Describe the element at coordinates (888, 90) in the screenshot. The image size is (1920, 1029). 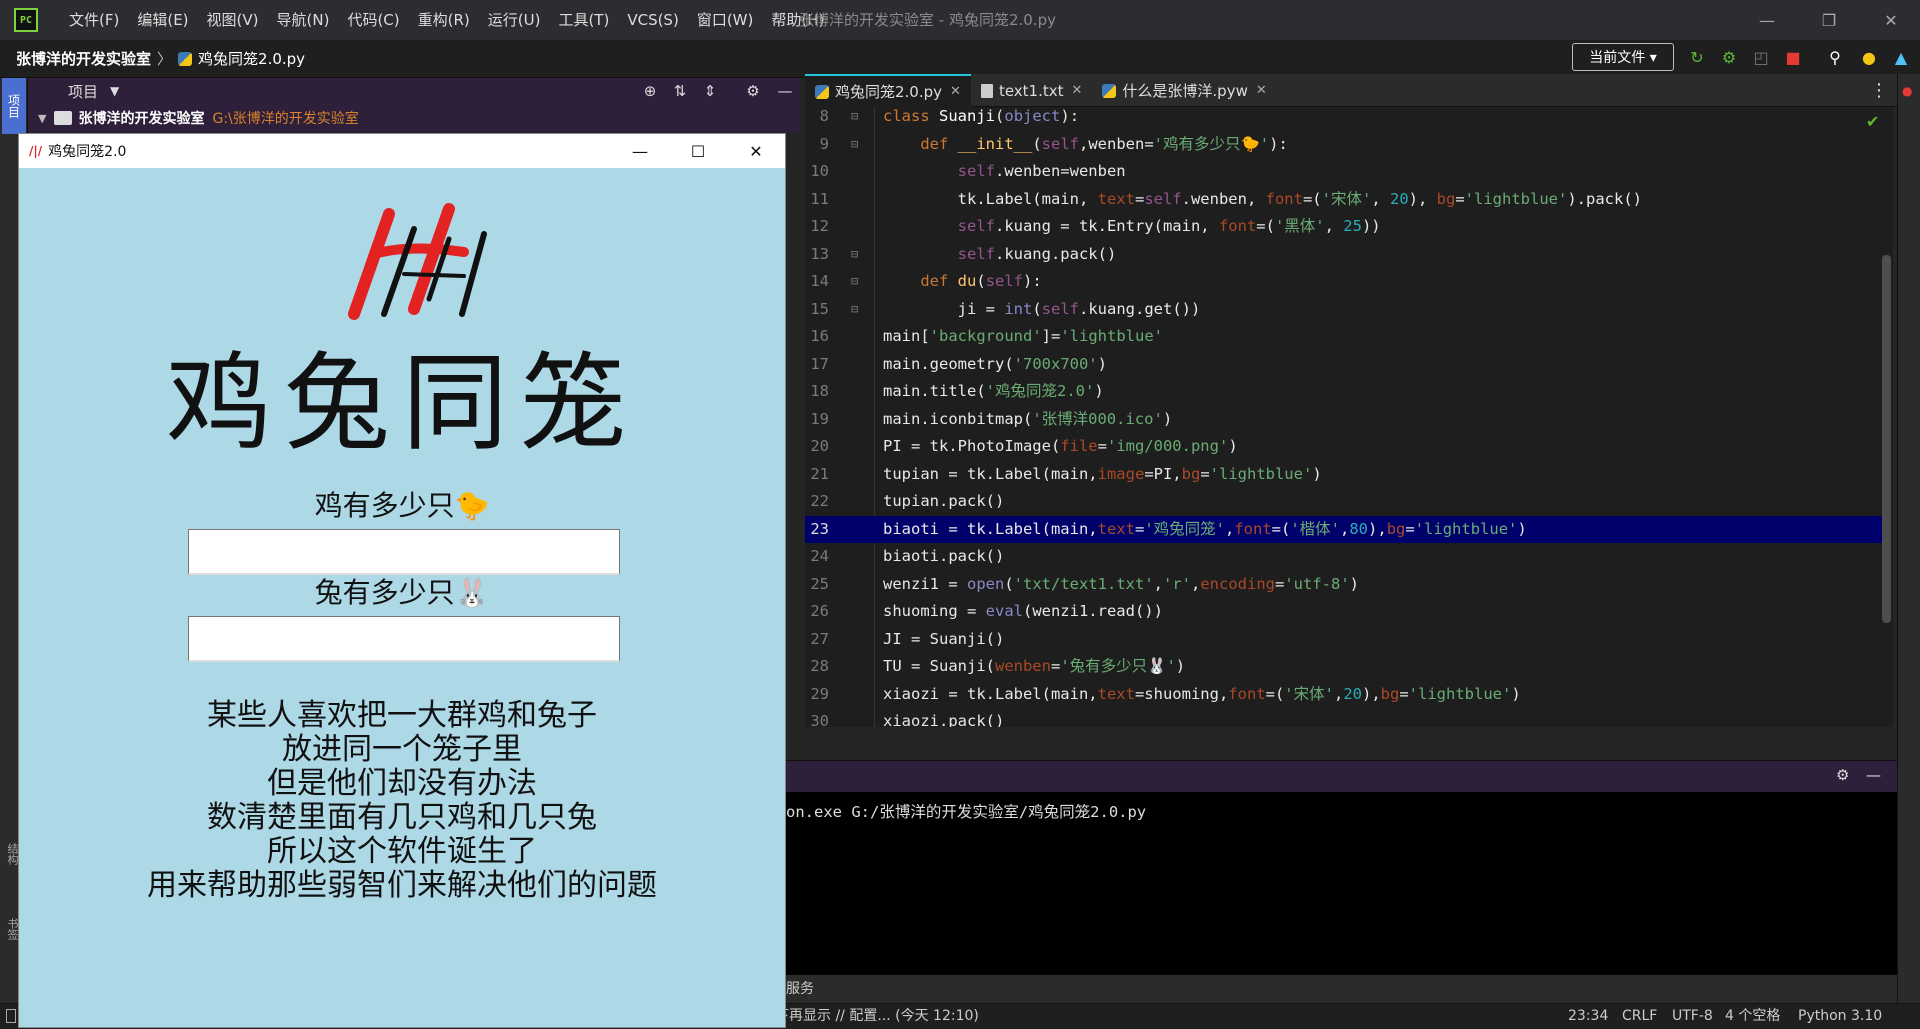
I see `editor-tab-0: 鸡兔同笼2.0.py ✕` at that location.